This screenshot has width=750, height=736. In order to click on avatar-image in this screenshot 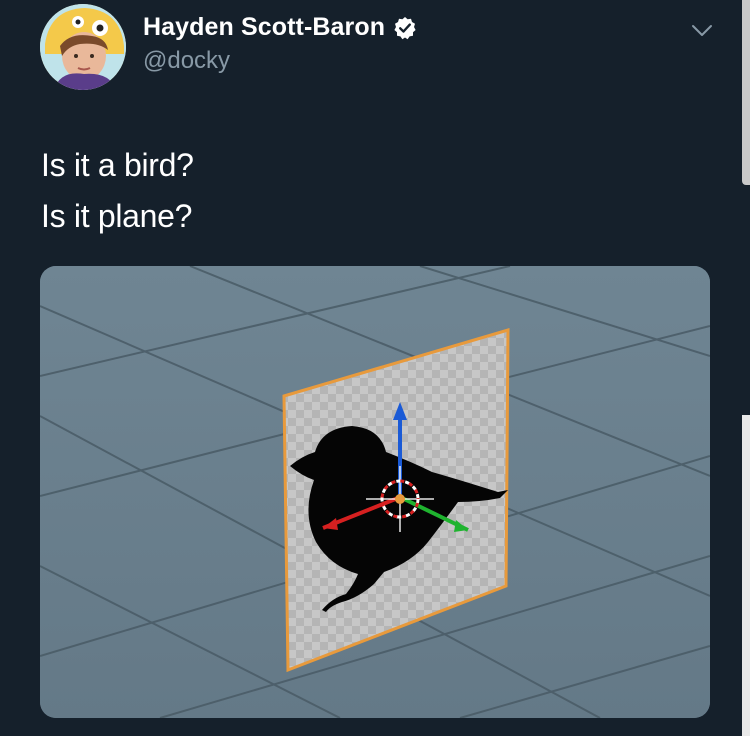, I will do `click(83, 47)`.